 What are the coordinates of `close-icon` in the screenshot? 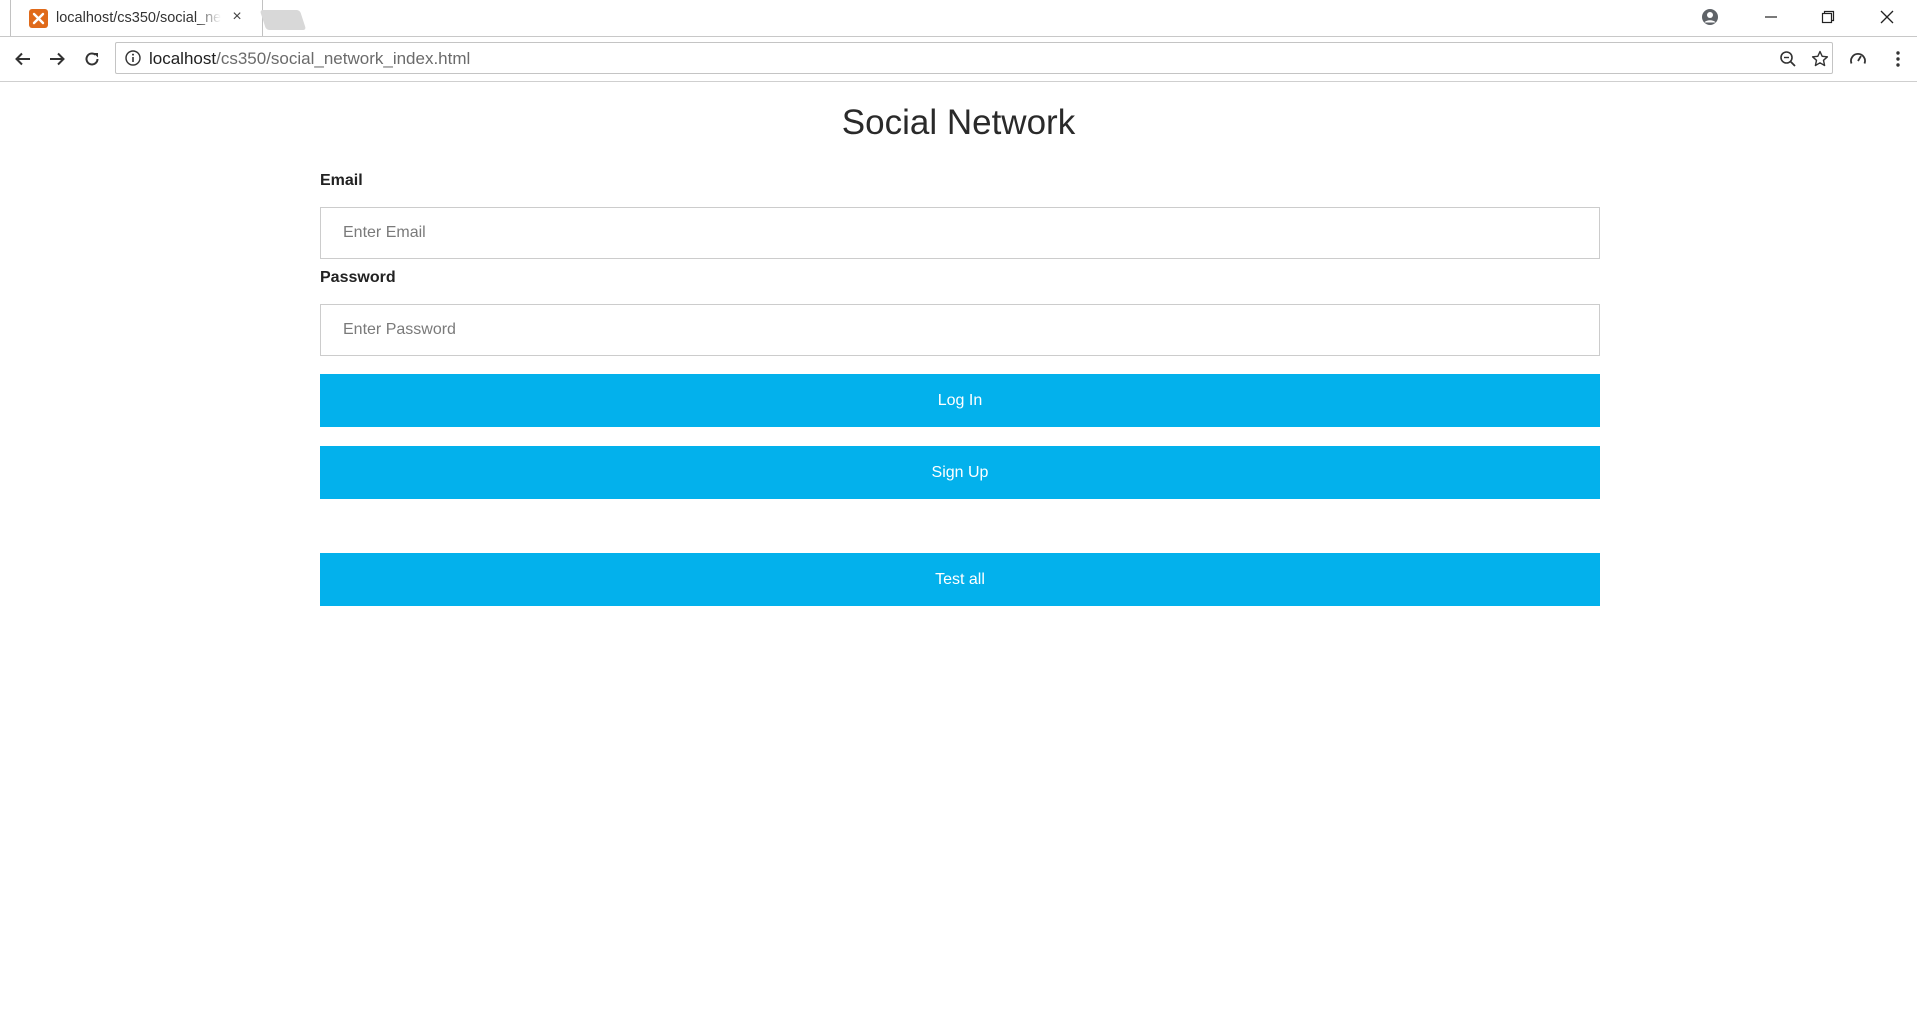 It's located at (1887, 17).